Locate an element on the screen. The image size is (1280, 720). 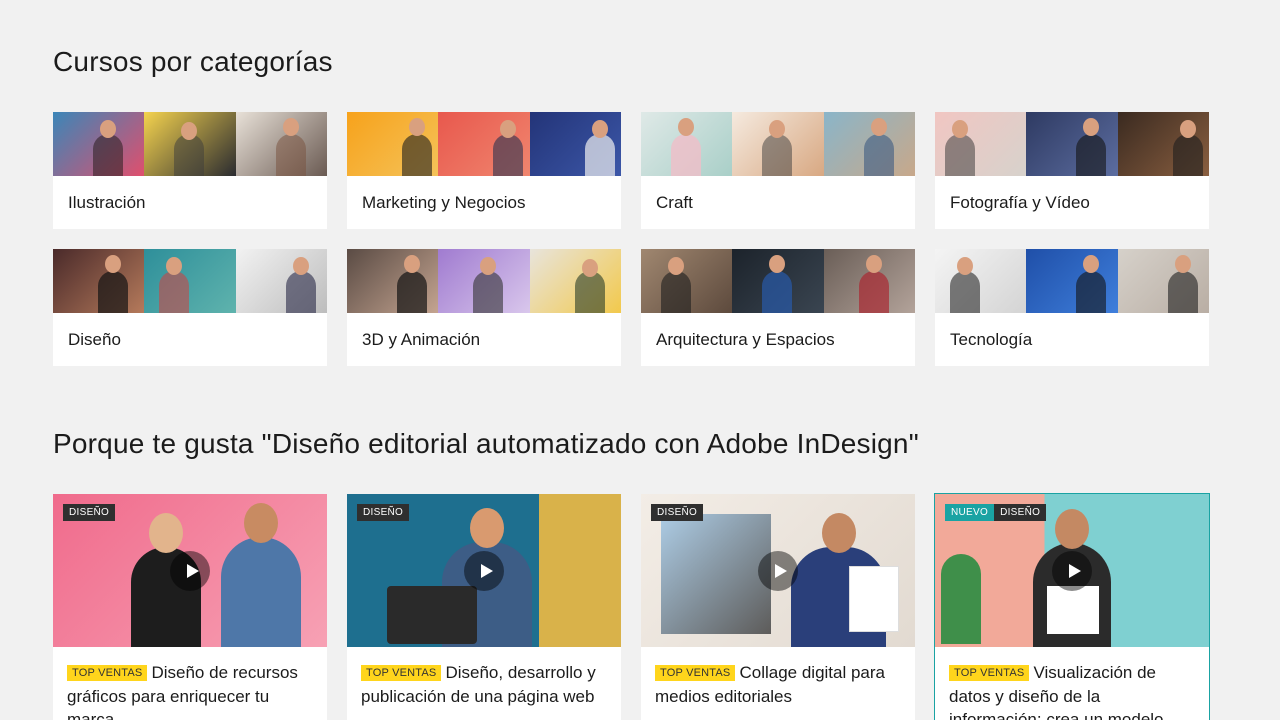
category-card-craft: Craft is located at coordinates (778, 170).